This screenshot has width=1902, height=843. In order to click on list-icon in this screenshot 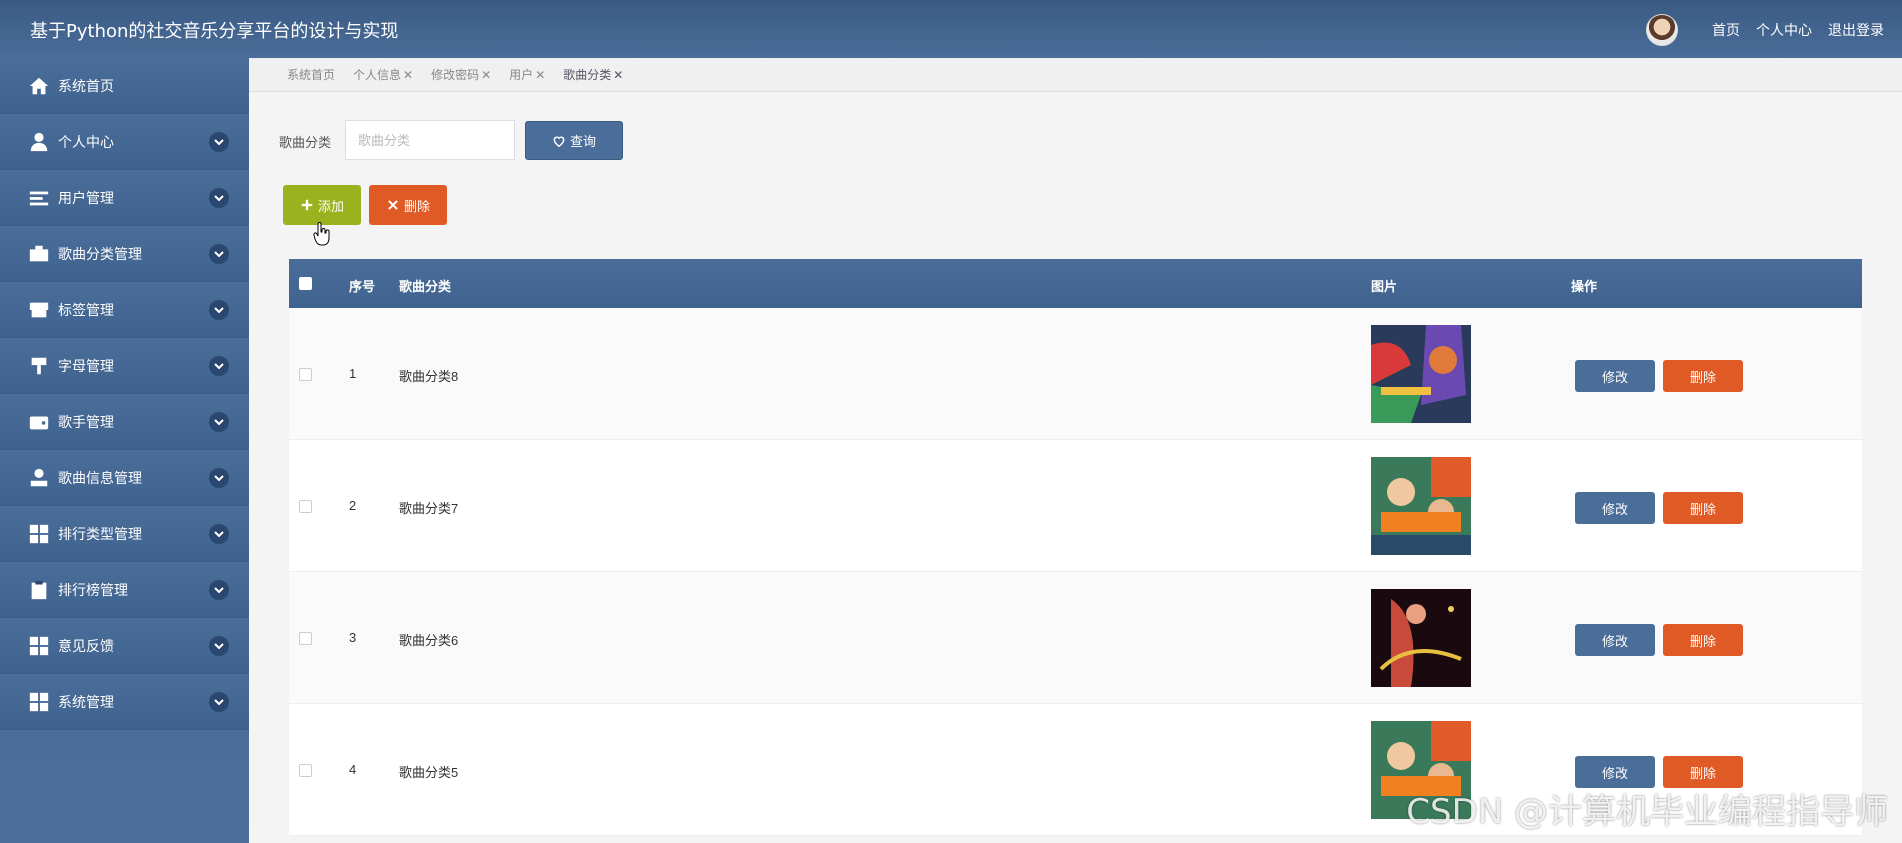, I will do `click(39, 198)`.